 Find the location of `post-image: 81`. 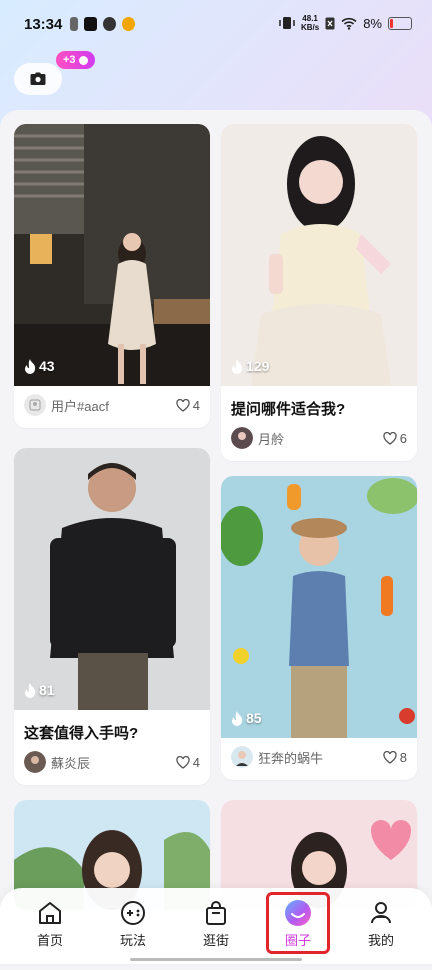

post-image: 81 is located at coordinates (112, 579).